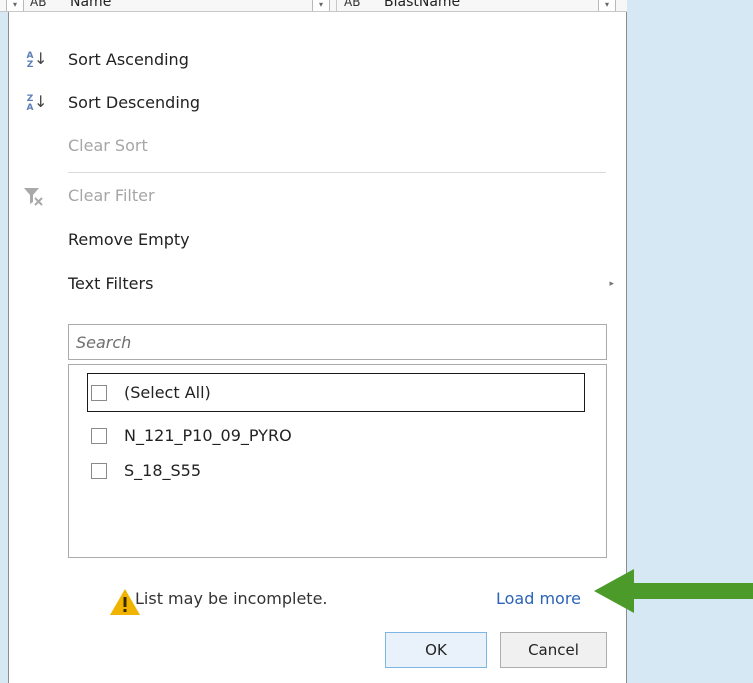 Image resolution: width=753 pixels, height=683 pixels. Describe the element at coordinates (37, 102) in the screenshot. I see `sort-descending-icon: Z A ↓` at that location.